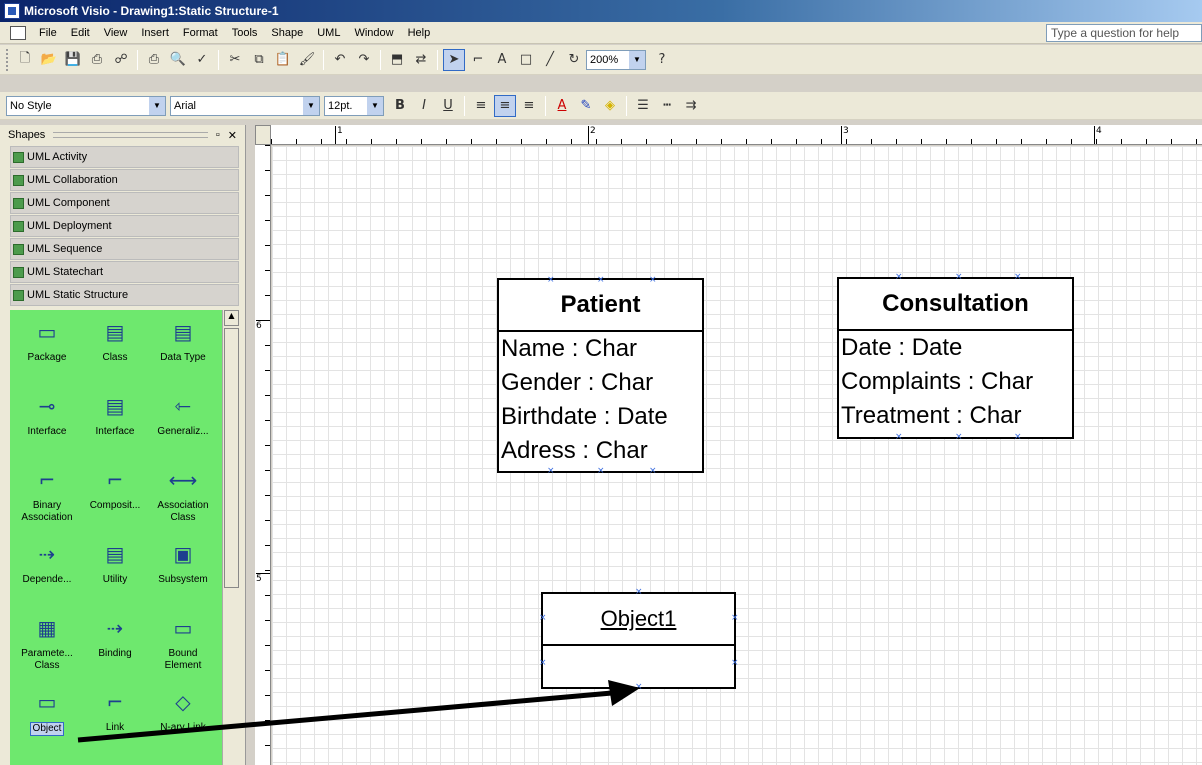  I want to click on master-data-type: ▤ Data Type, so click(183, 344).